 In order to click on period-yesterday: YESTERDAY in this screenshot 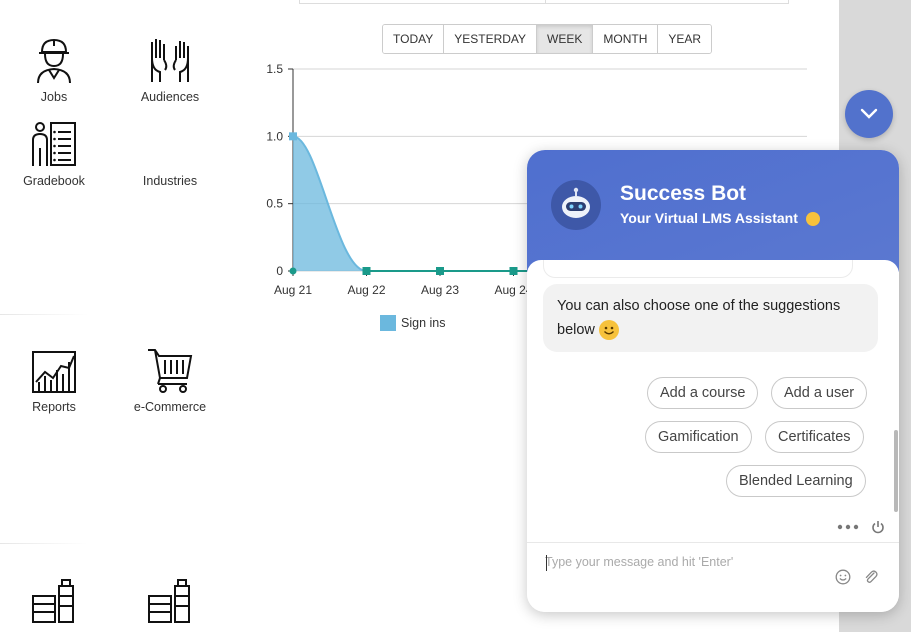, I will do `click(491, 39)`.